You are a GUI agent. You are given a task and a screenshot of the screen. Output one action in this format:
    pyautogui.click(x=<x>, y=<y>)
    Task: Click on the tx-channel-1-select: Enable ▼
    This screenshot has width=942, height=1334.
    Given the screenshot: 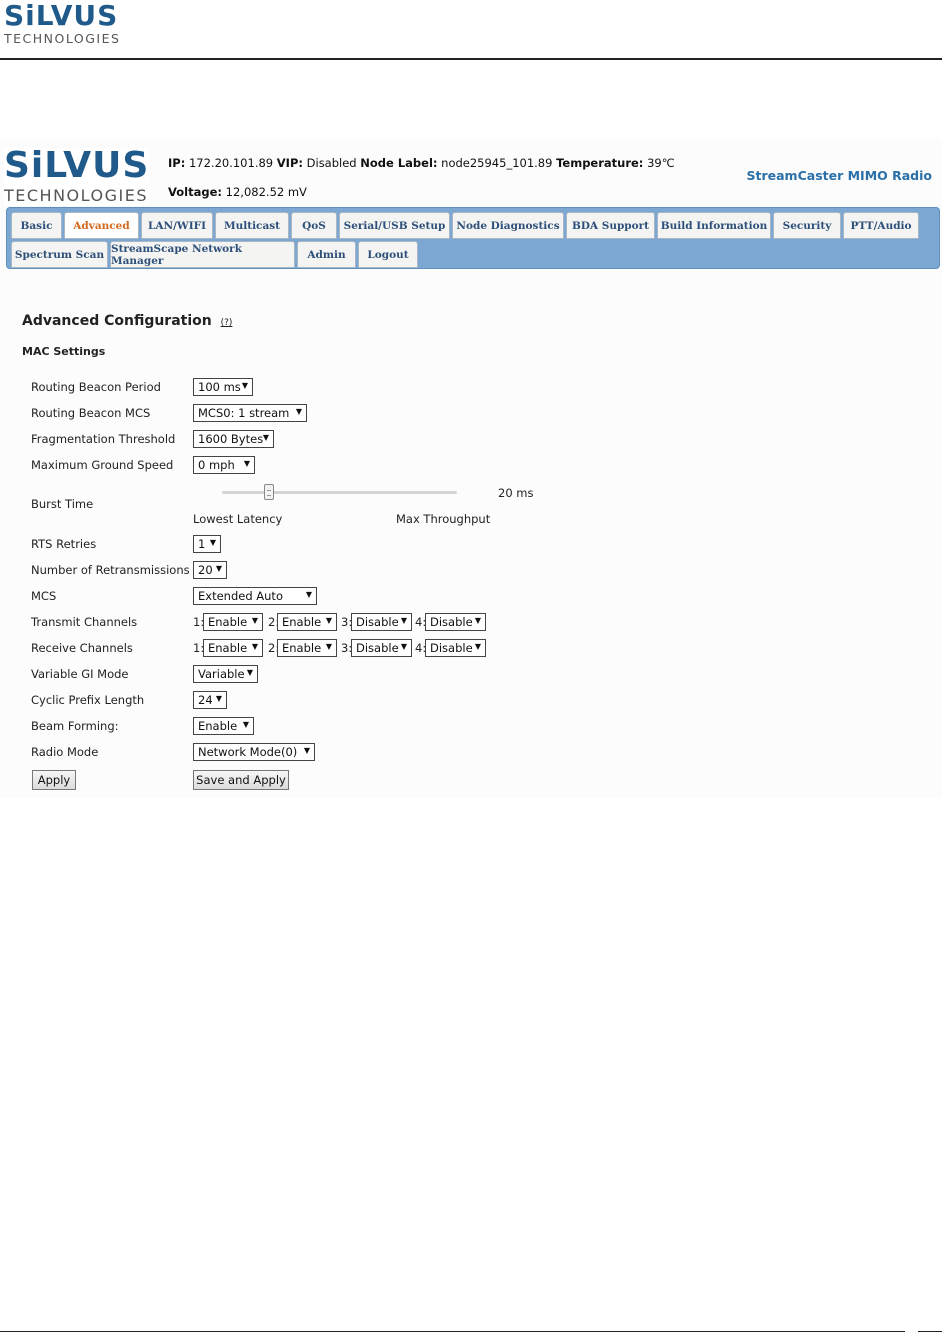 What is the action you would take?
    pyautogui.click(x=233, y=622)
    